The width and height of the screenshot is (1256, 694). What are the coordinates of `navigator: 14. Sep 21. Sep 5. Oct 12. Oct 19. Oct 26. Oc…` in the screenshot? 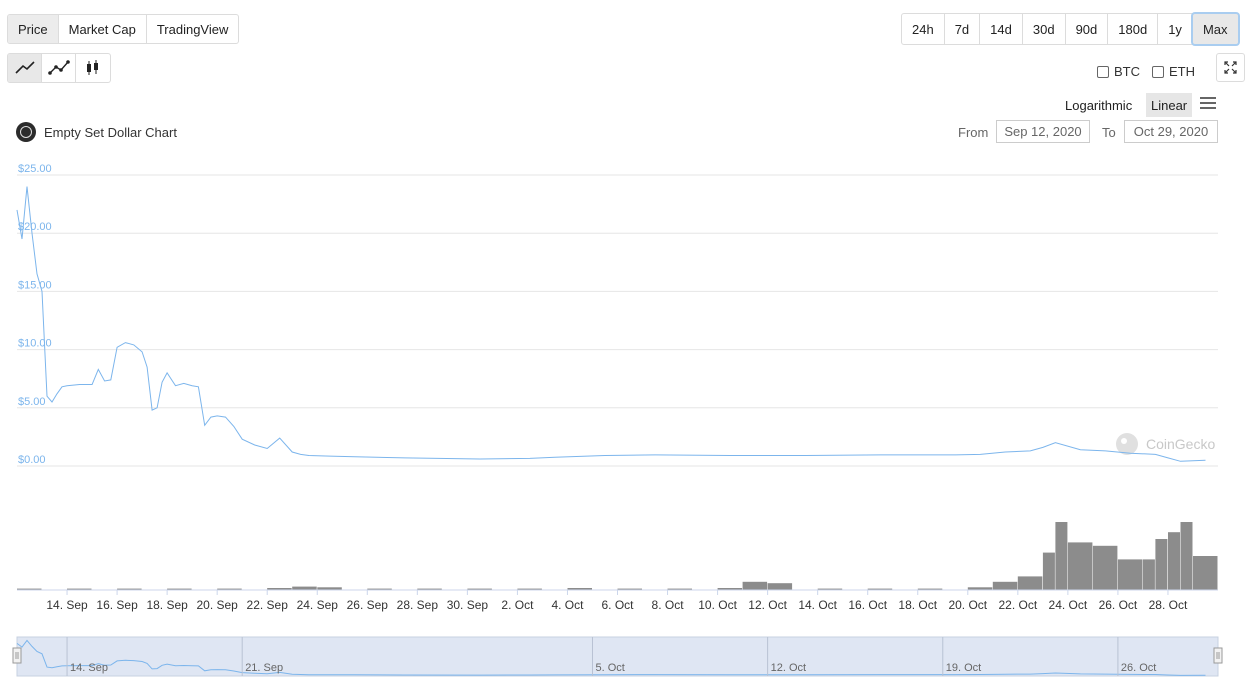 It's located at (617, 656).